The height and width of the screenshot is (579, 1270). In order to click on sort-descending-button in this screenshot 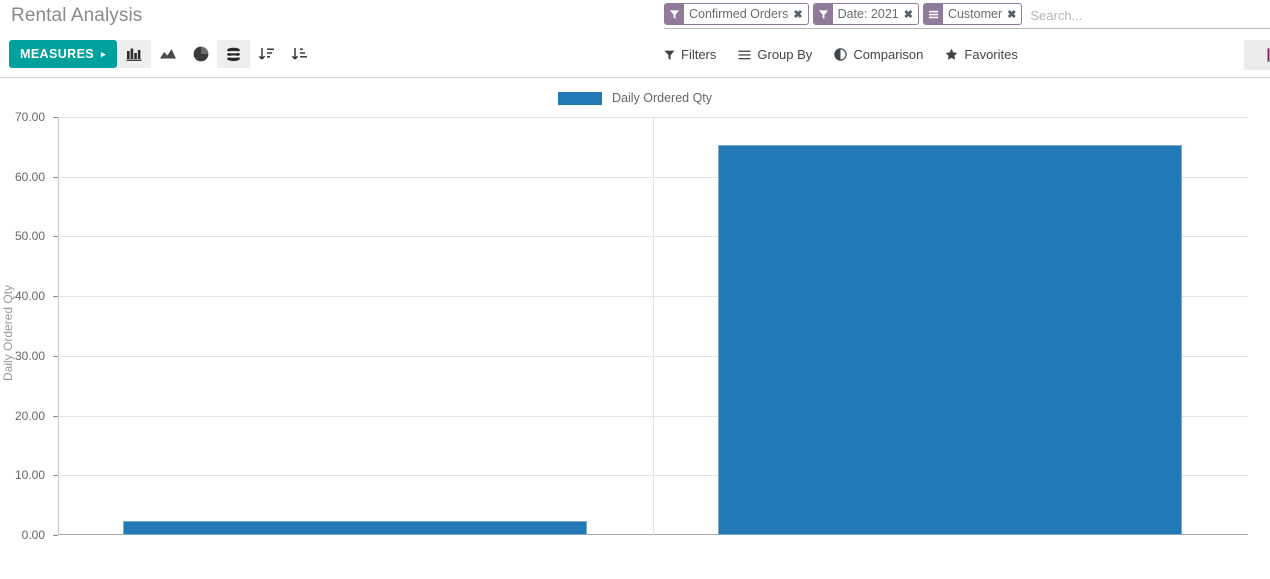, I will do `click(266, 54)`.